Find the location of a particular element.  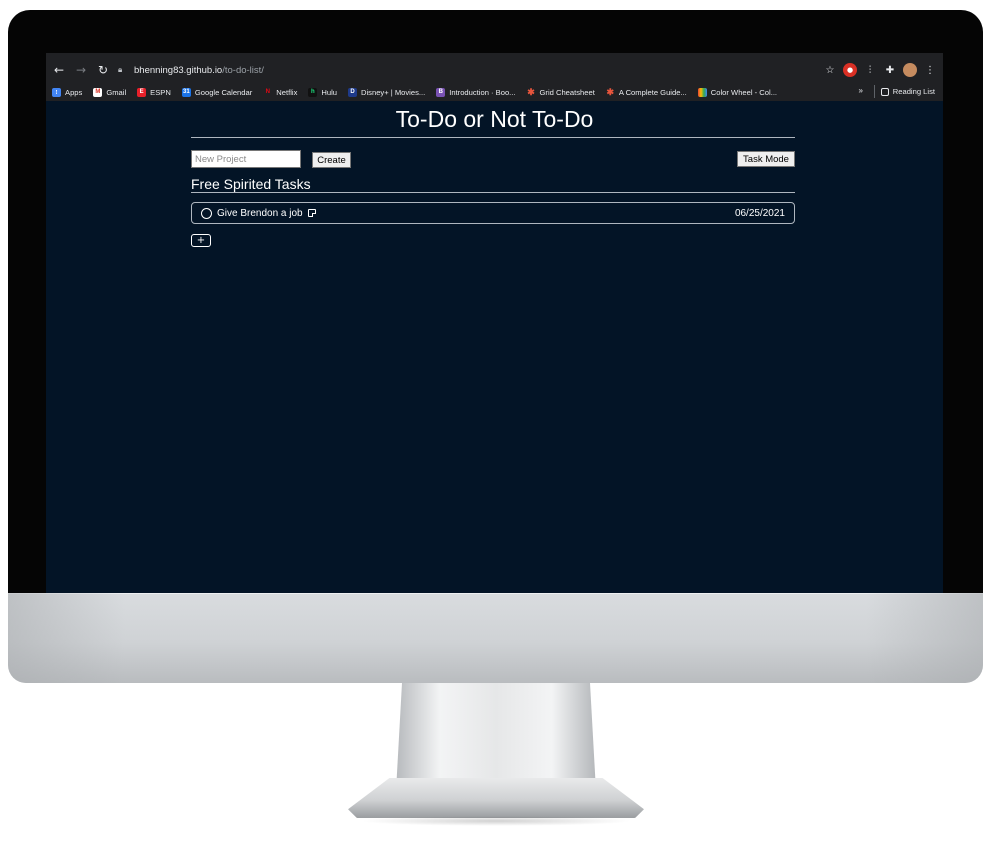

color-wheel-icon is located at coordinates (702, 92).